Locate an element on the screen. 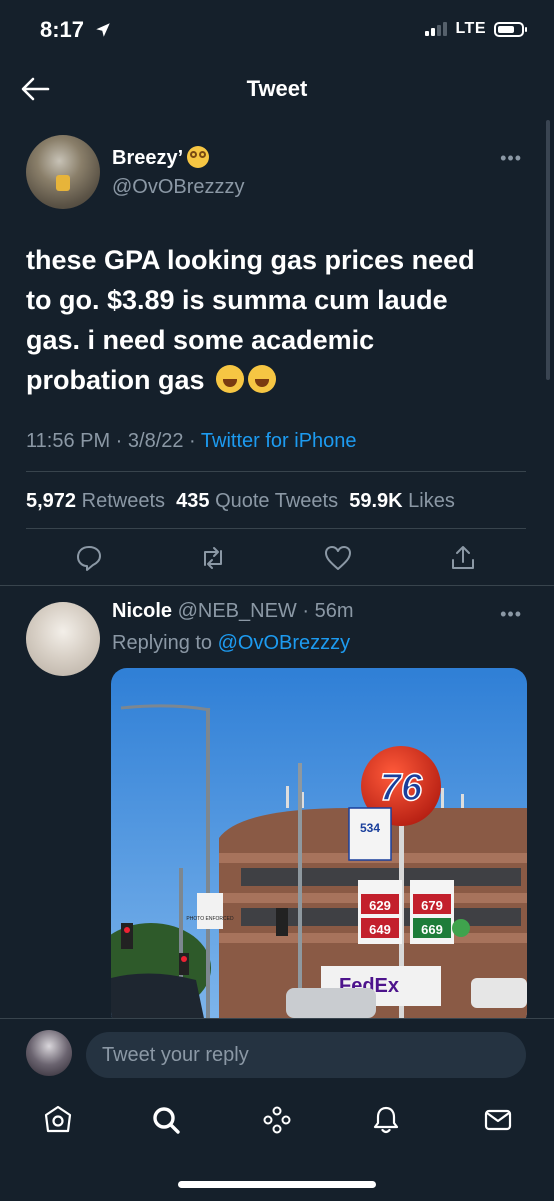 The image size is (554, 1201). replying-to-mention: @OvOBrezzzy is located at coordinates (284, 643).